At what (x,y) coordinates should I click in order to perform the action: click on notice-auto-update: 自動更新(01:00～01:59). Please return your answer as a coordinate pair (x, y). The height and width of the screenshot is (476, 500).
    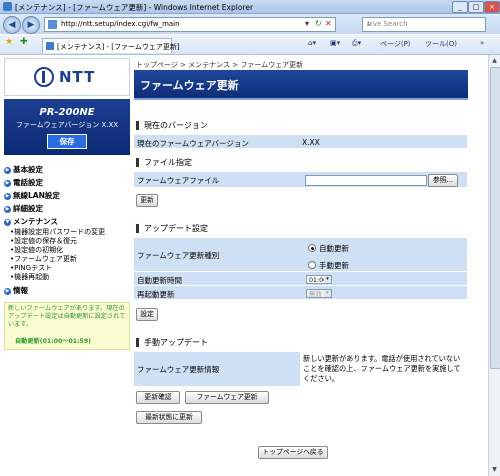
    Looking at the image, I should click on (53, 341).